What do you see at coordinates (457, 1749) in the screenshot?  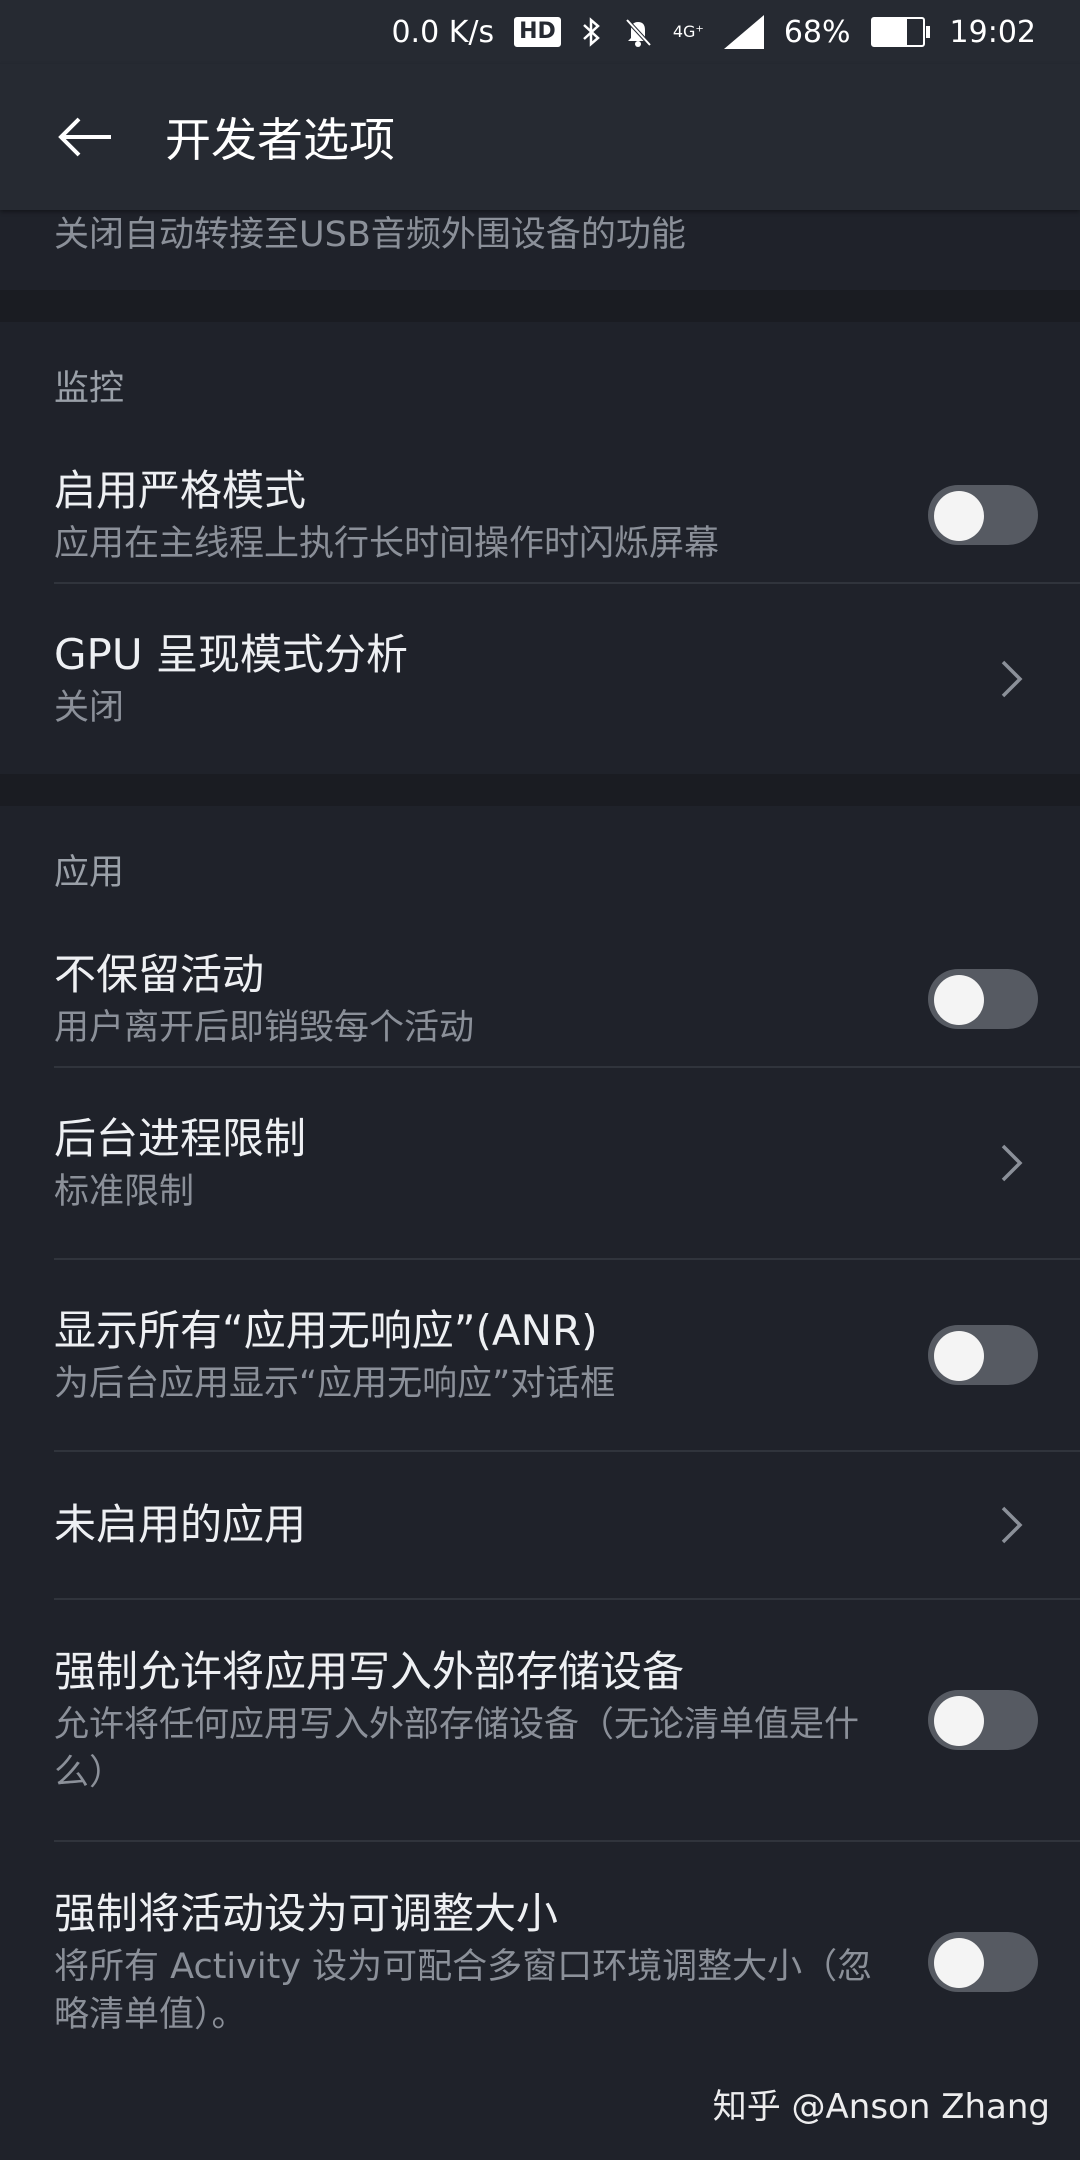 I see `force-external-storage-summary: 允许将任何应用写入外部存储设备（无论清单值是什么）` at bounding box center [457, 1749].